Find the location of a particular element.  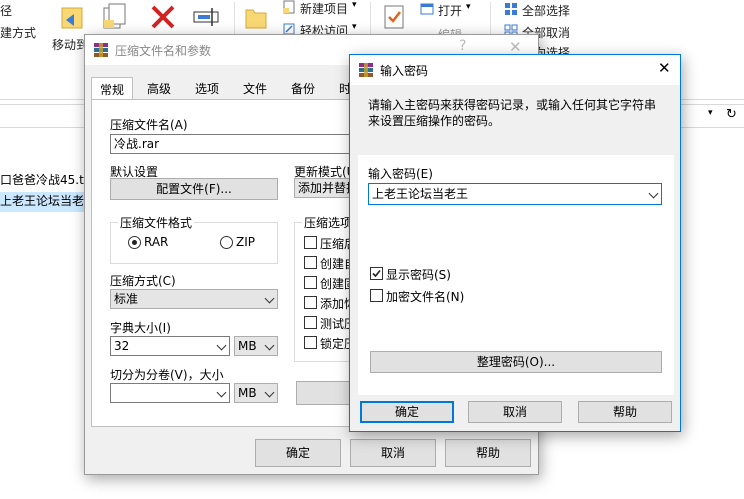

close-icon: ✕ is located at coordinates (664, 68).